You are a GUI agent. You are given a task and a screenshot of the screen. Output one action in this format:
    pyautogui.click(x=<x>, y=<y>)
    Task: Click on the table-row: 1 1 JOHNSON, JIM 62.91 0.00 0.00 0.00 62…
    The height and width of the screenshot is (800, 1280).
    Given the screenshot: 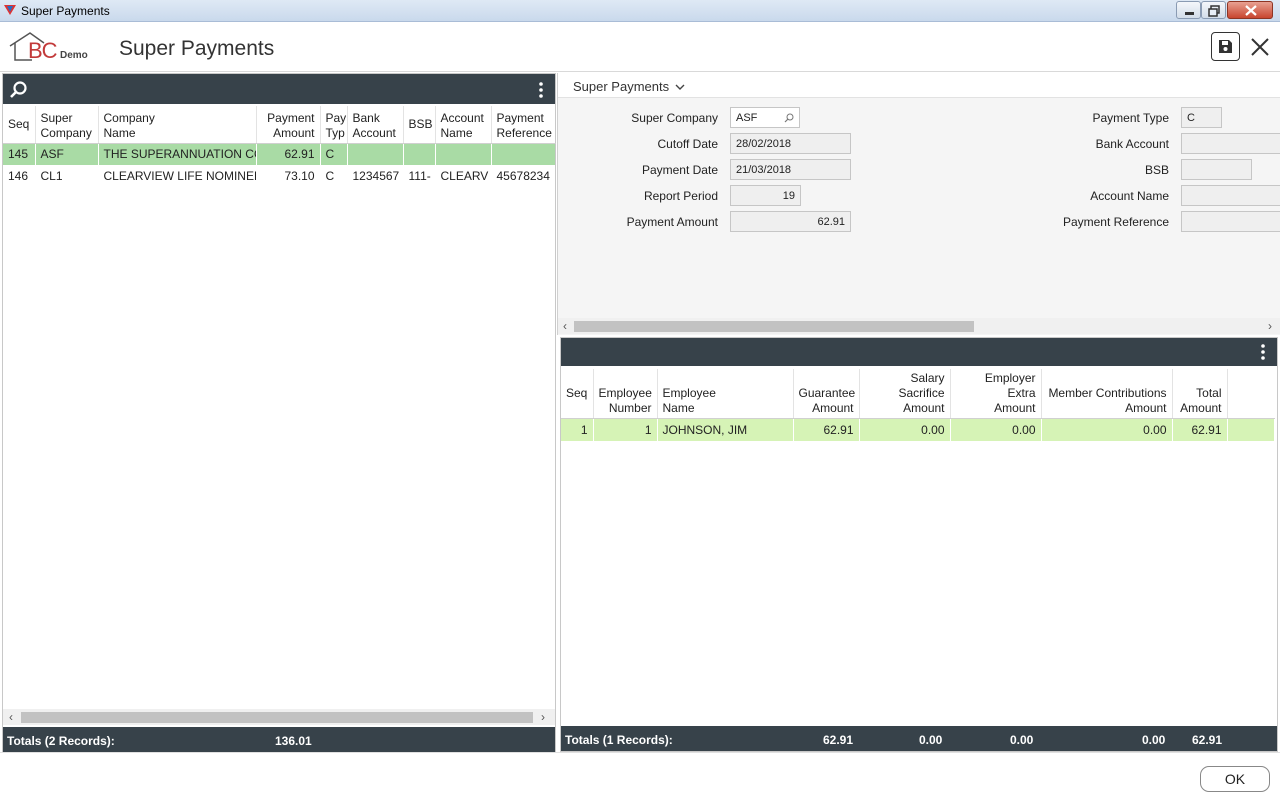 What is the action you would take?
    pyautogui.click(x=917, y=429)
    